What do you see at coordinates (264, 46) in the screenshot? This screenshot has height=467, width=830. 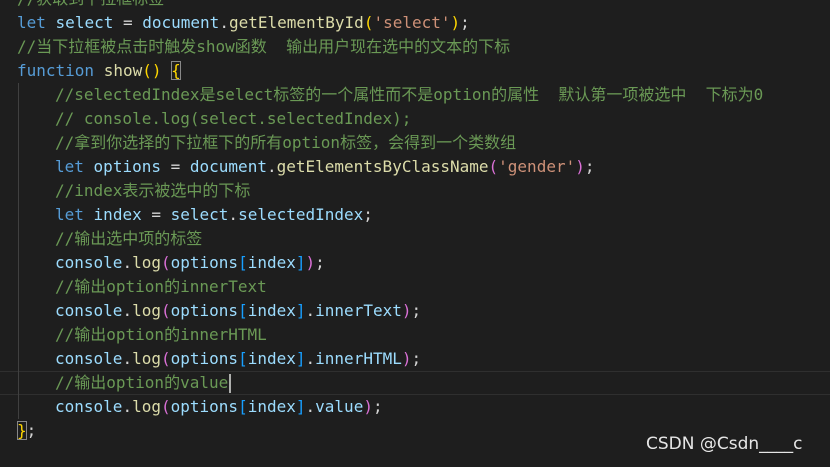 I see `code-comment: //当下拉框被点击时触发show函数 输出用户现在选中的文本的下标` at bounding box center [264, 46].